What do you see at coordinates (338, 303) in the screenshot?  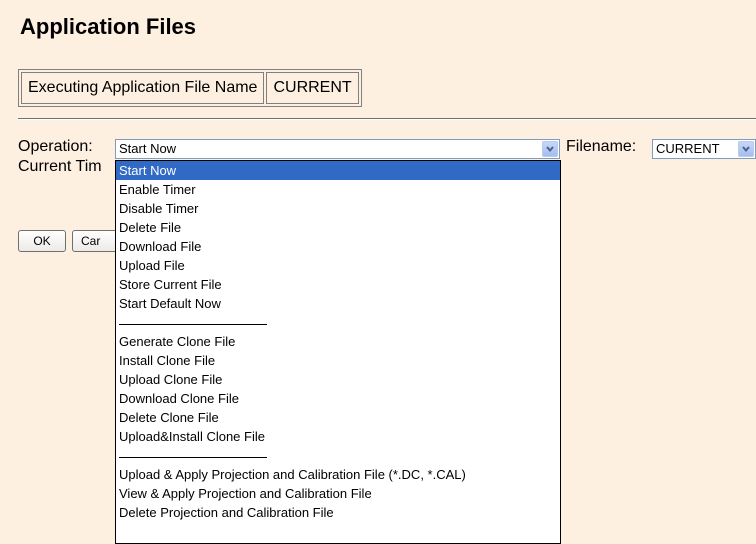 I see `dropdown-option: Start Default Now` at bounding box center [338, 303].